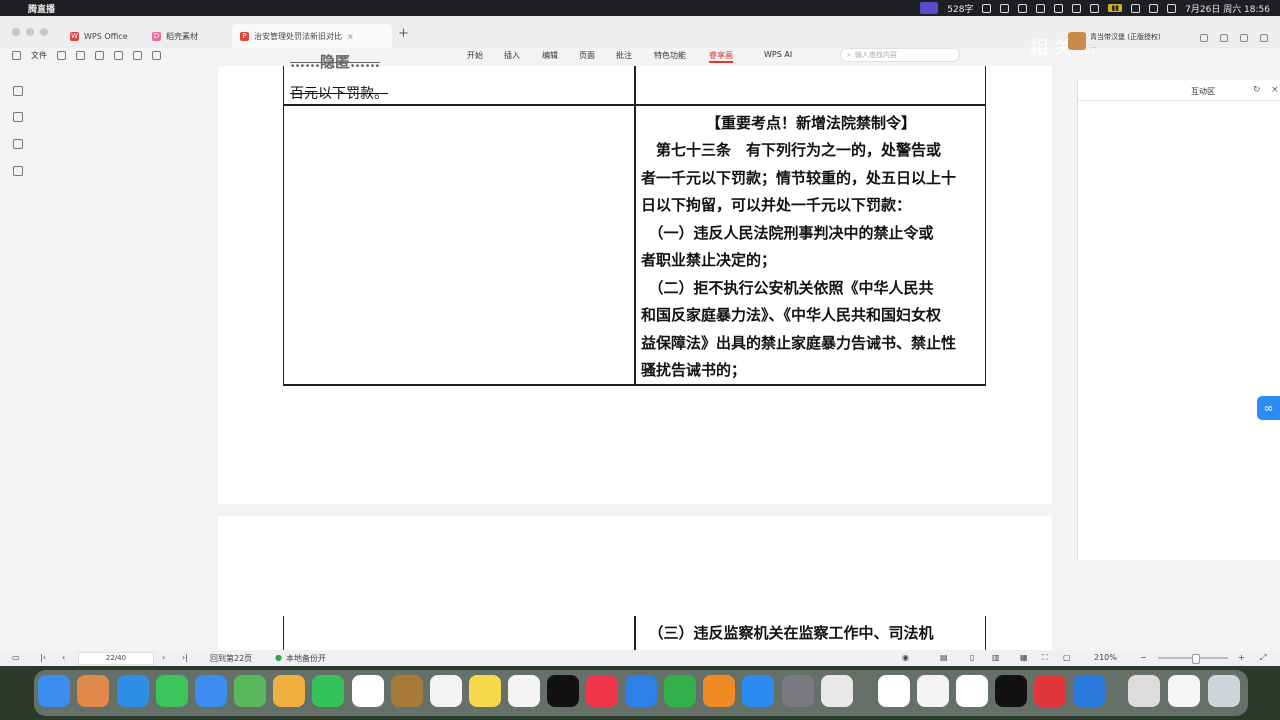 This screenshot has width=1280, height=720. I want to click on downloads-icon, so click(1184, 691).